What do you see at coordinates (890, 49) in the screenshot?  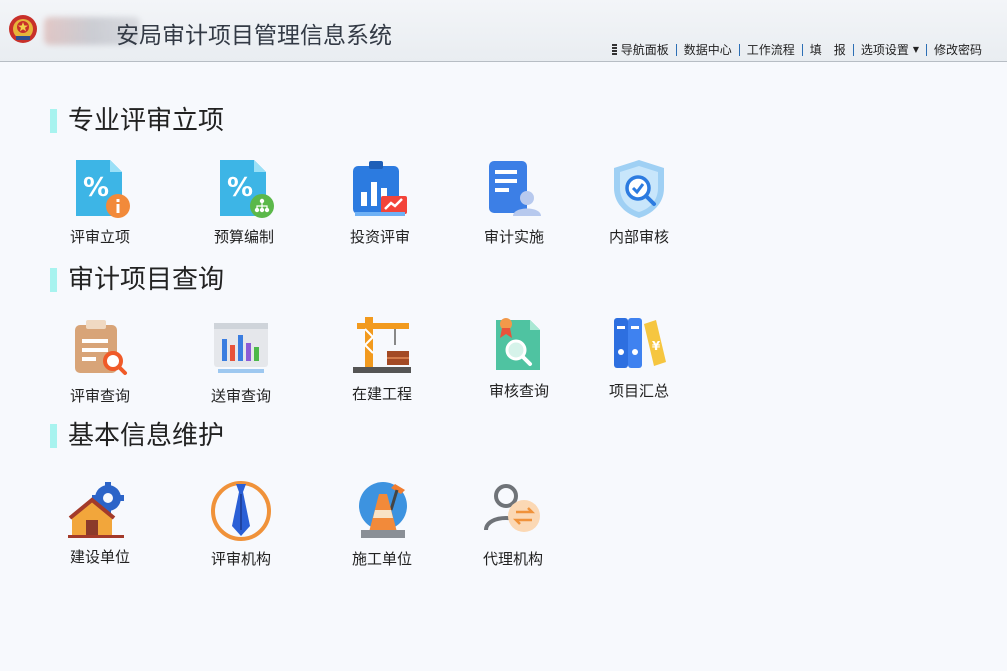 I see `options-dropdown: 选项设置 ▼` at bounding box center [890, 49].